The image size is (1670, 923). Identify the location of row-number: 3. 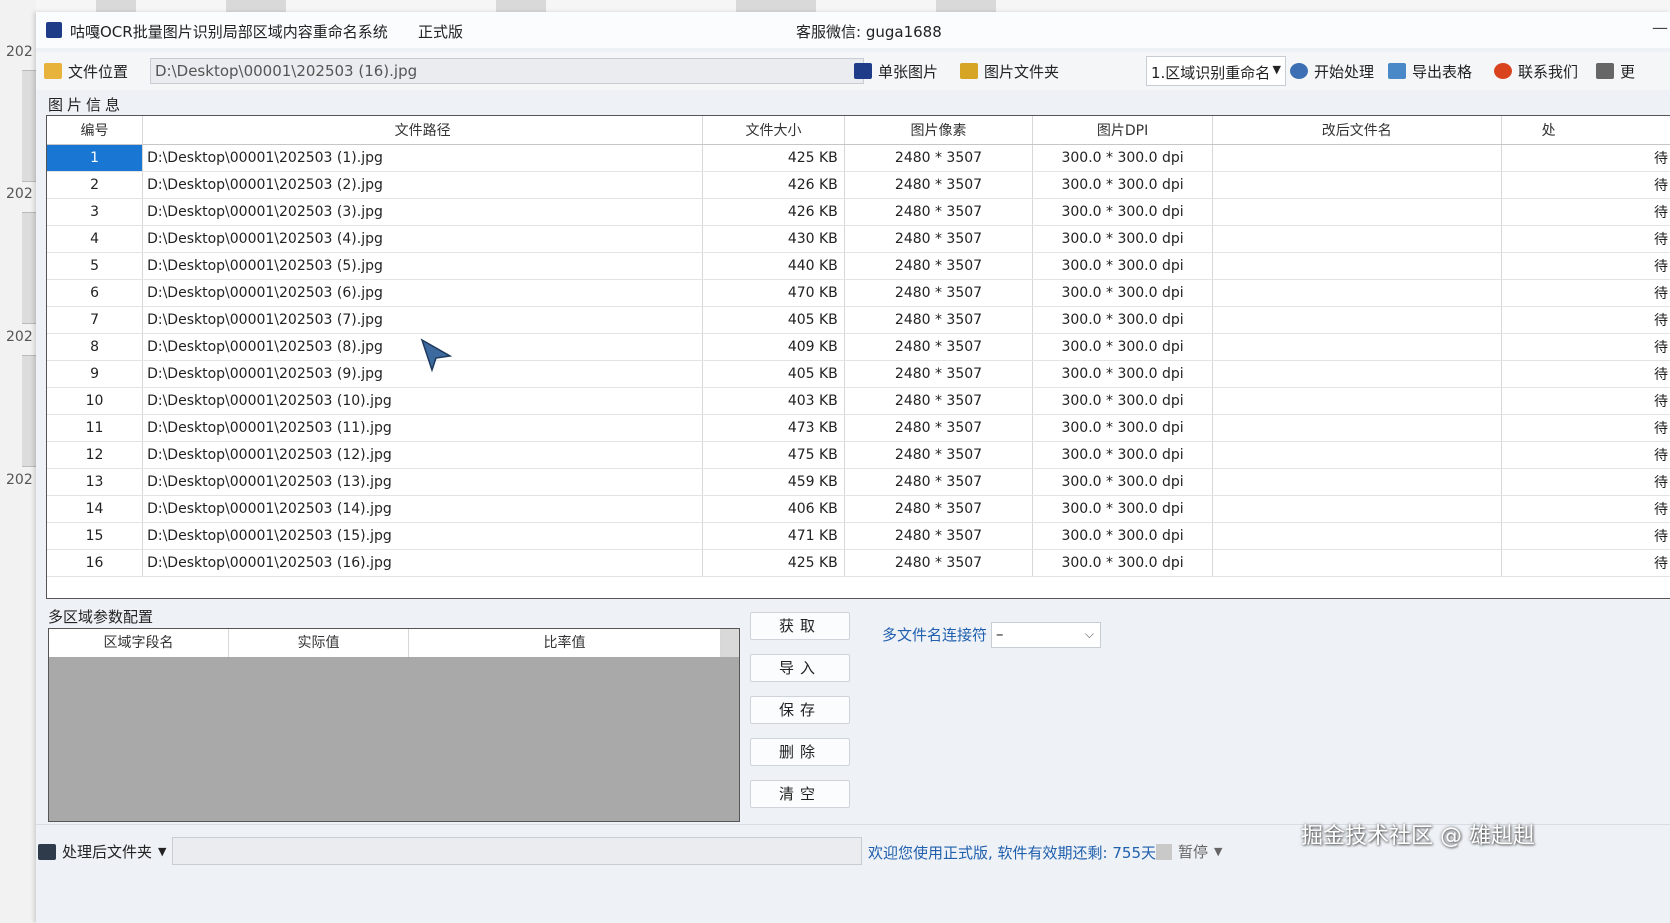
(95, 212).